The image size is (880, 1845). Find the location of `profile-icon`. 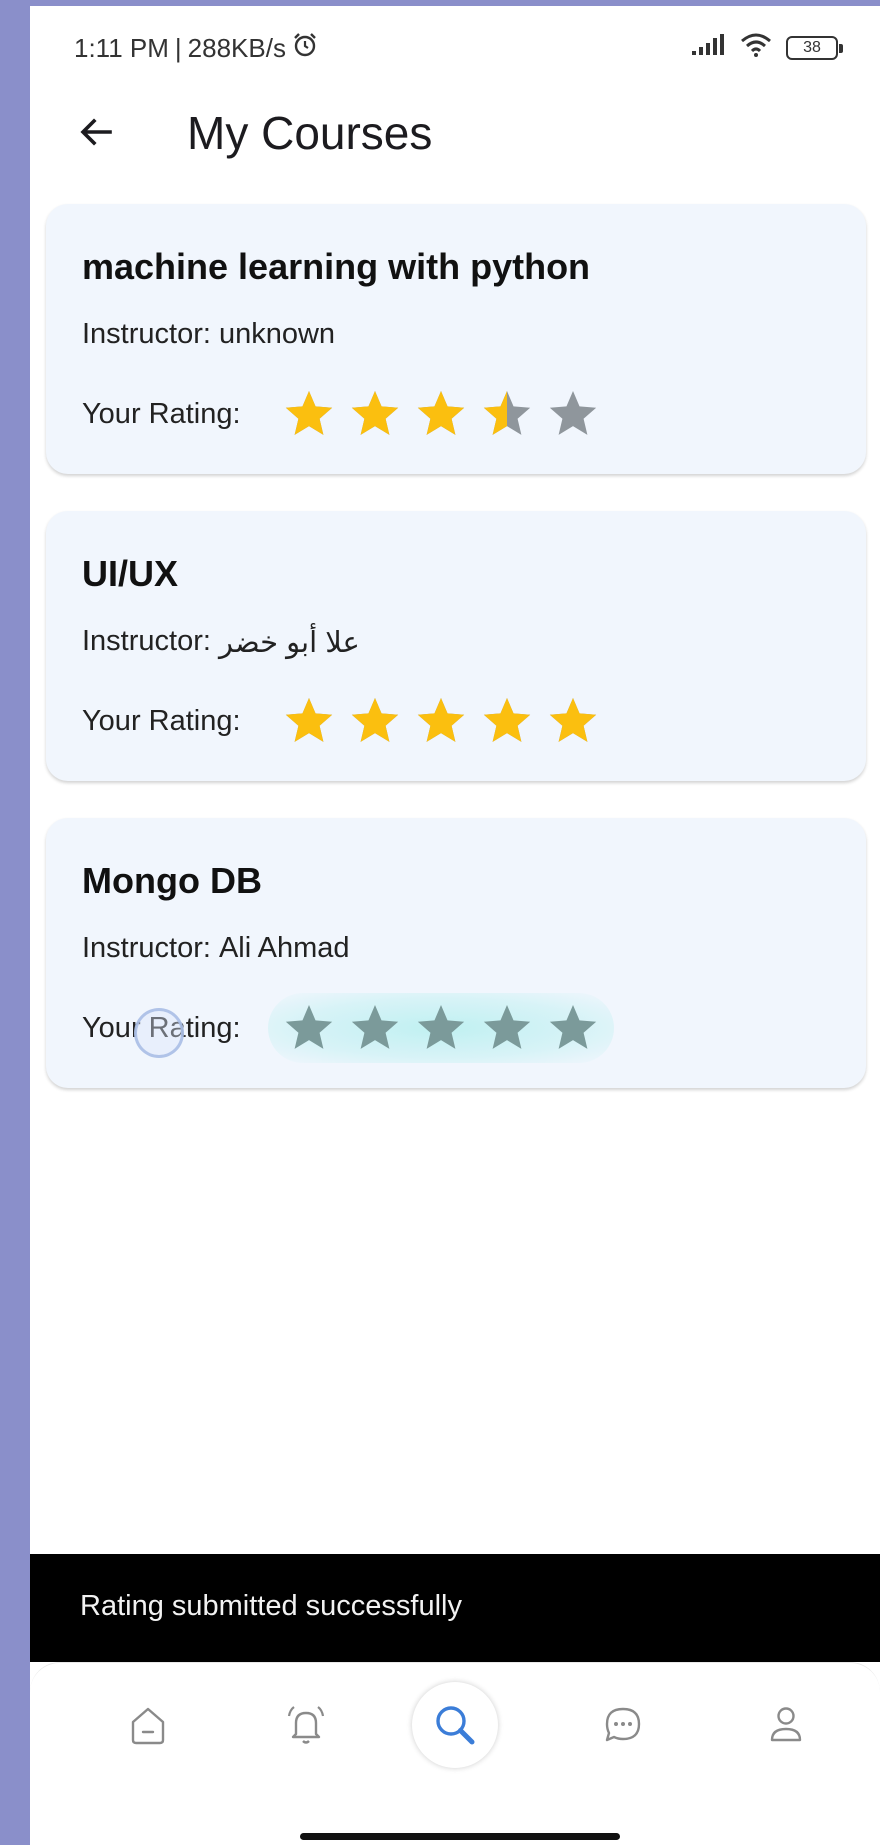

profile-icon is located at coordinates (786, 1724).